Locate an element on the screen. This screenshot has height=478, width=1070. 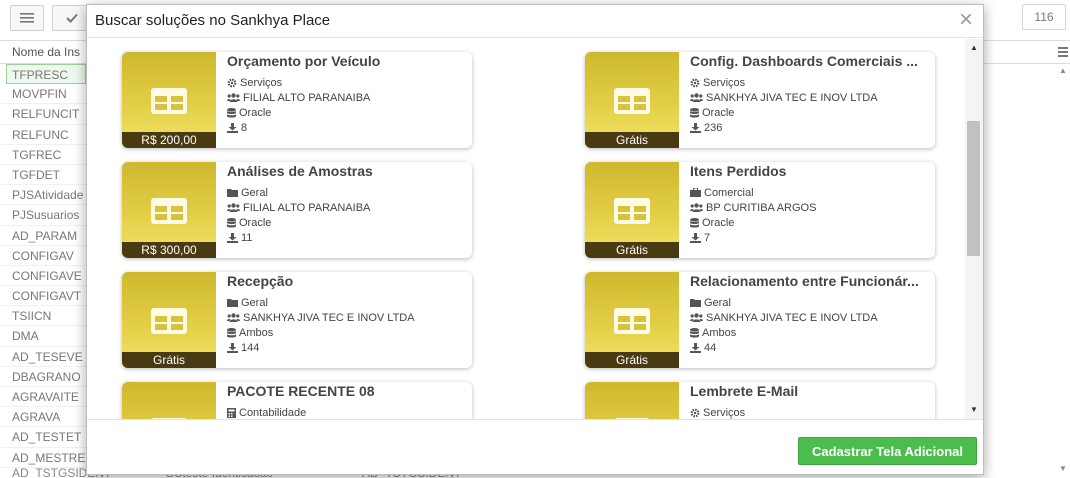
solution-title: Itens Perdidos is located at coordinates (738, 171).